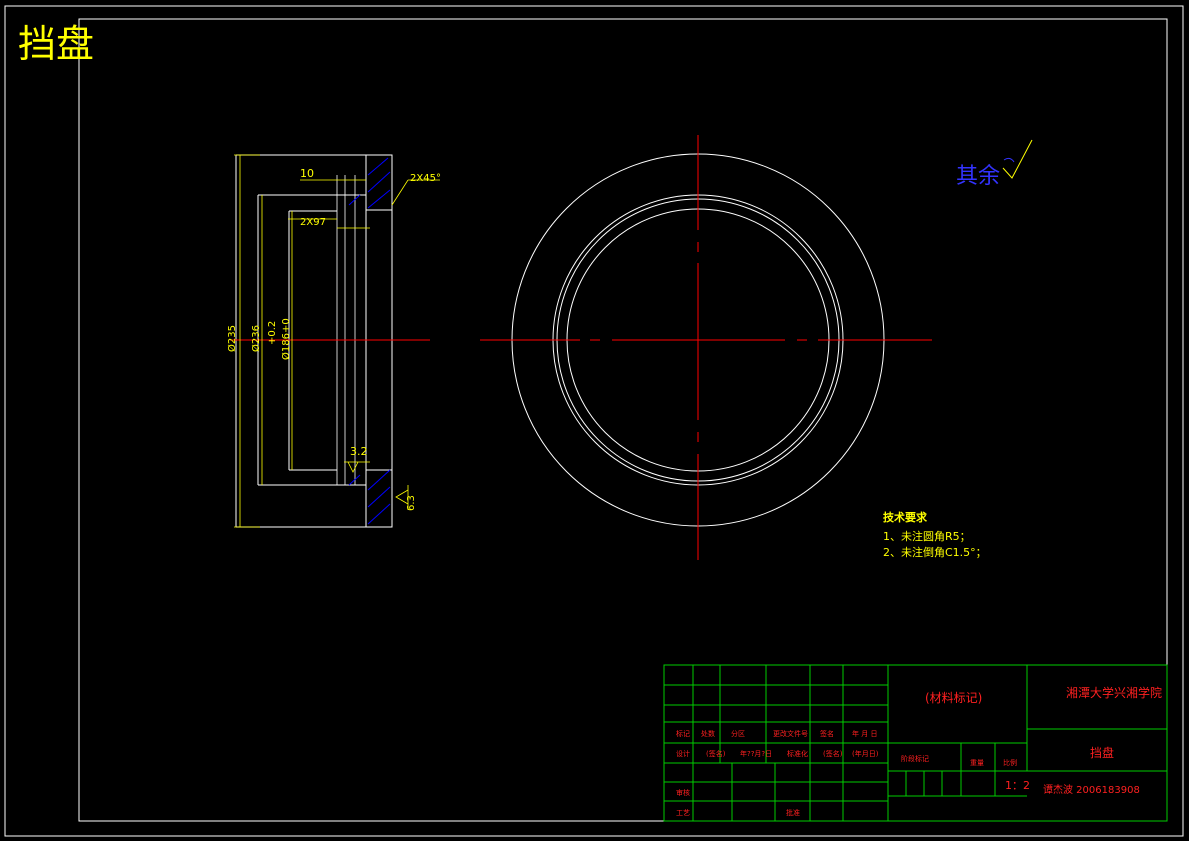 This screenshot has width=1189, height=841. I want to click on tech-title: 技术要求, so click(905, 517).